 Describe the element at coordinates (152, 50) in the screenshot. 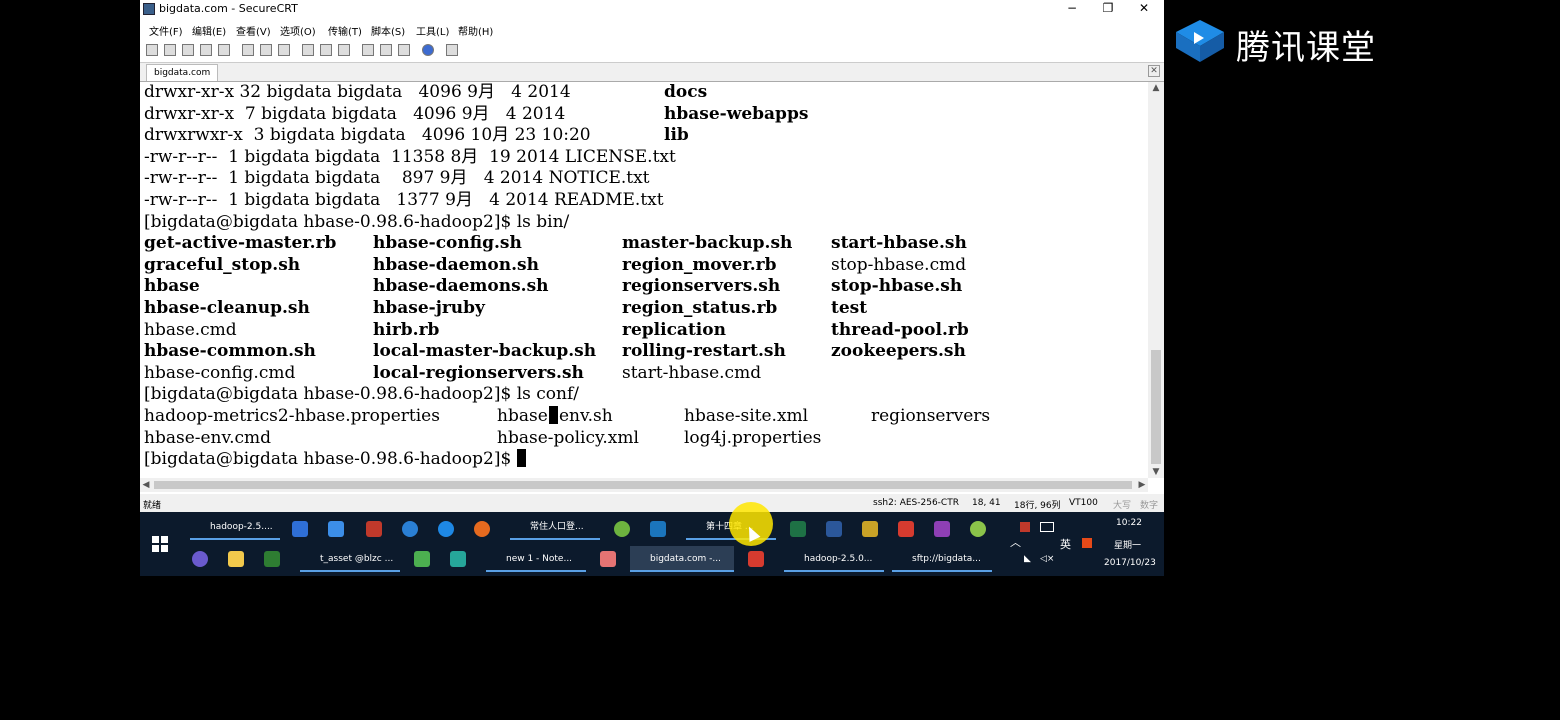

I see `connect-icon` at that location.